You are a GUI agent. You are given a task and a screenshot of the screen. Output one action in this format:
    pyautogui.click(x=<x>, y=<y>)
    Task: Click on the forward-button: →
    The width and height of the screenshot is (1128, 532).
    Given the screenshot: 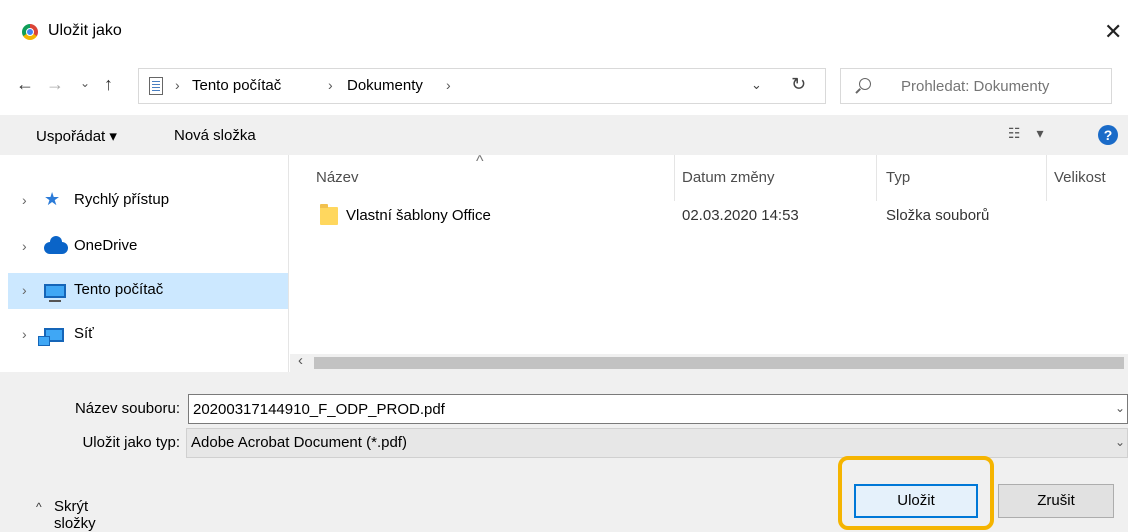 What is the action you would take?
    pyautogui.click(x=57, y=87)
    